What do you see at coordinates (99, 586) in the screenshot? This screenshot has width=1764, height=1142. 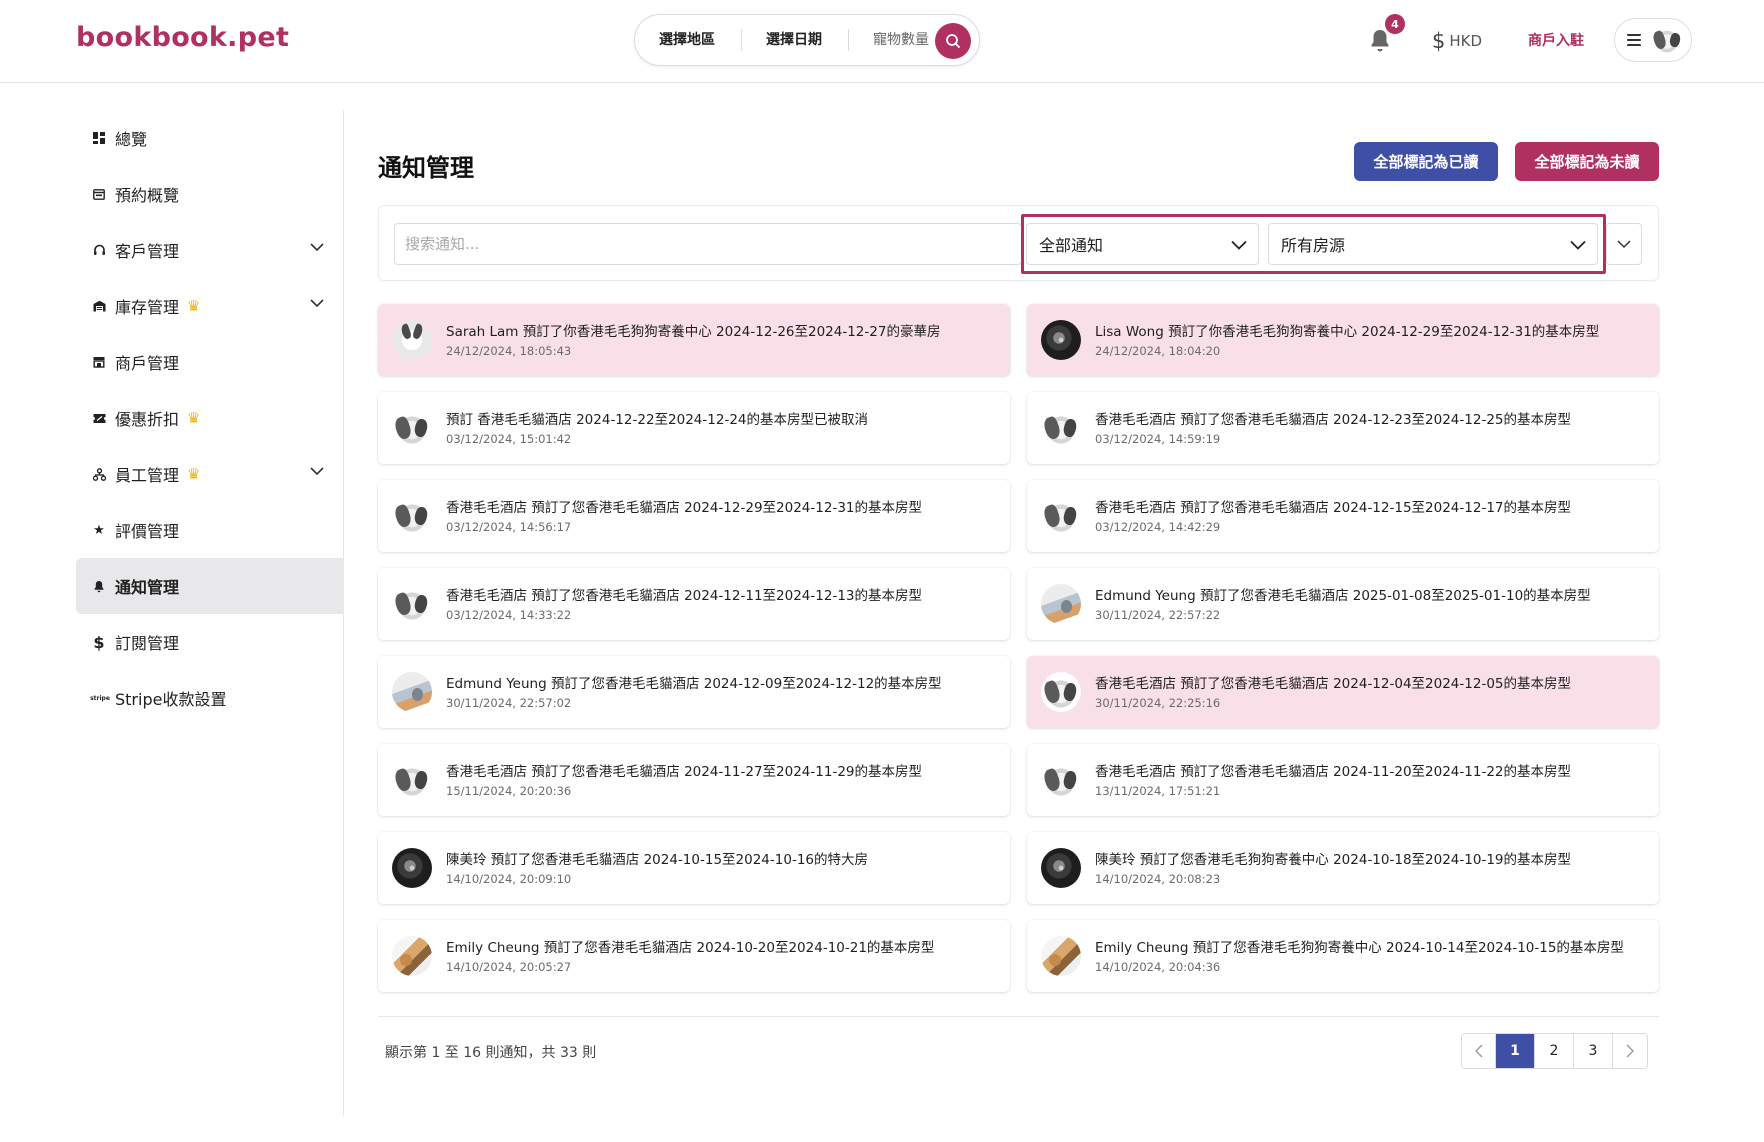 I see `bell-icon` at bounding box center [99, 586].